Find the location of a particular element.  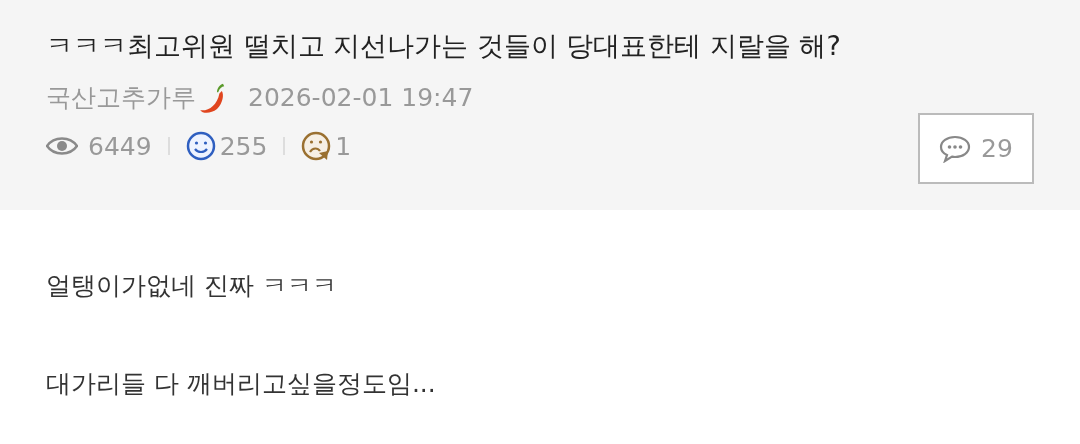

comment-count-button: 29 is located at coordinates (976, 148).